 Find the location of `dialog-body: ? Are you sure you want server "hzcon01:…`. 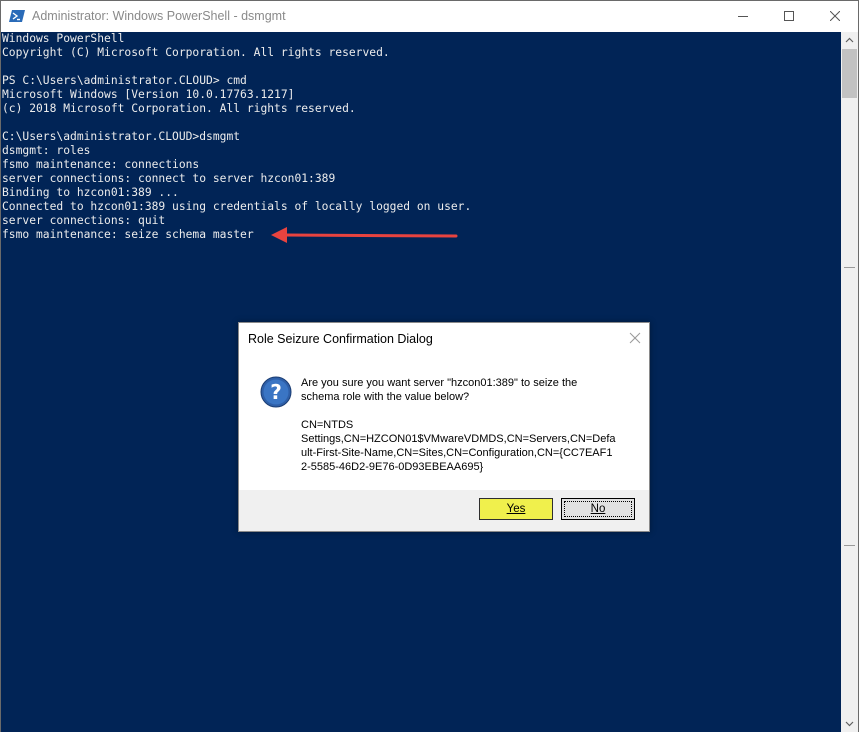

dialog-body: ? Are you sure you want server "hzcon01:… is located at coordinates (444, 422).